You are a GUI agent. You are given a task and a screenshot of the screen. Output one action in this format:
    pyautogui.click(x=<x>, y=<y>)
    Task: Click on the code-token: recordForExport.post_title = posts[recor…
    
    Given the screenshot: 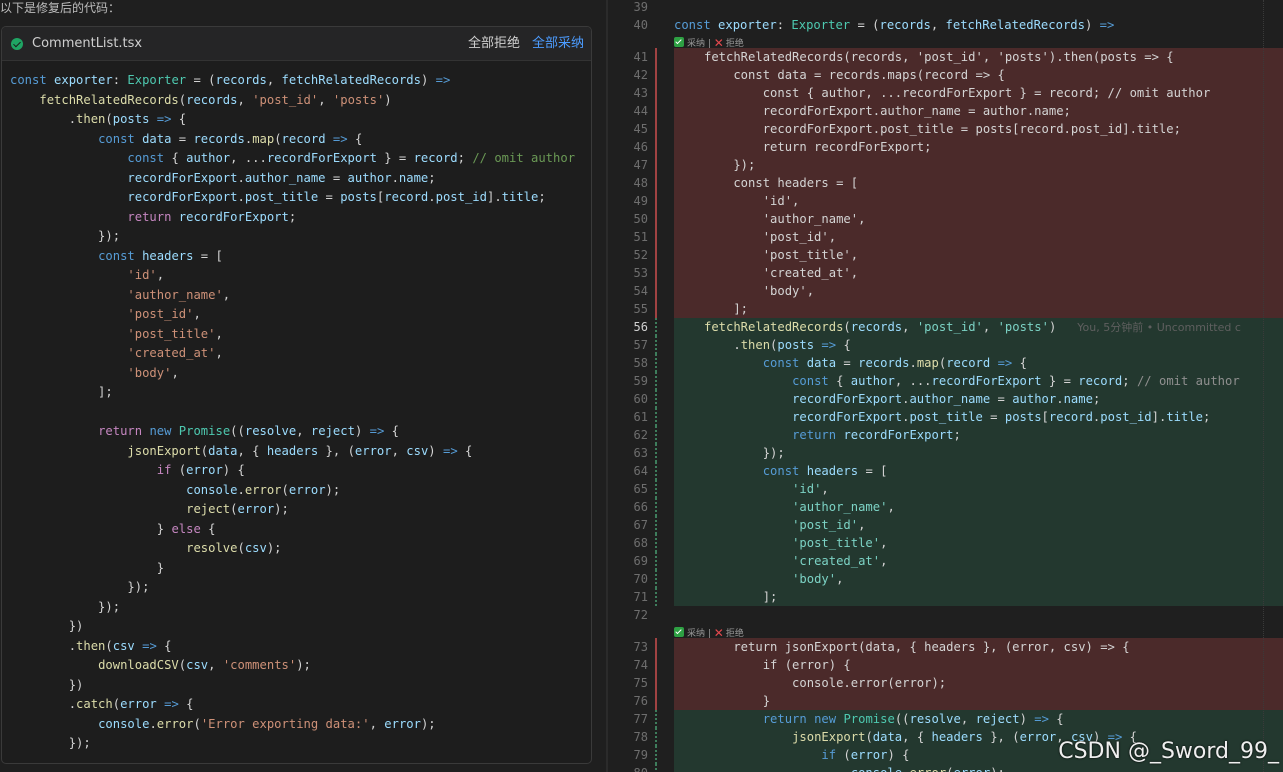 What is the action you would take?
    pyautogui.click(x=942, y=129)
    